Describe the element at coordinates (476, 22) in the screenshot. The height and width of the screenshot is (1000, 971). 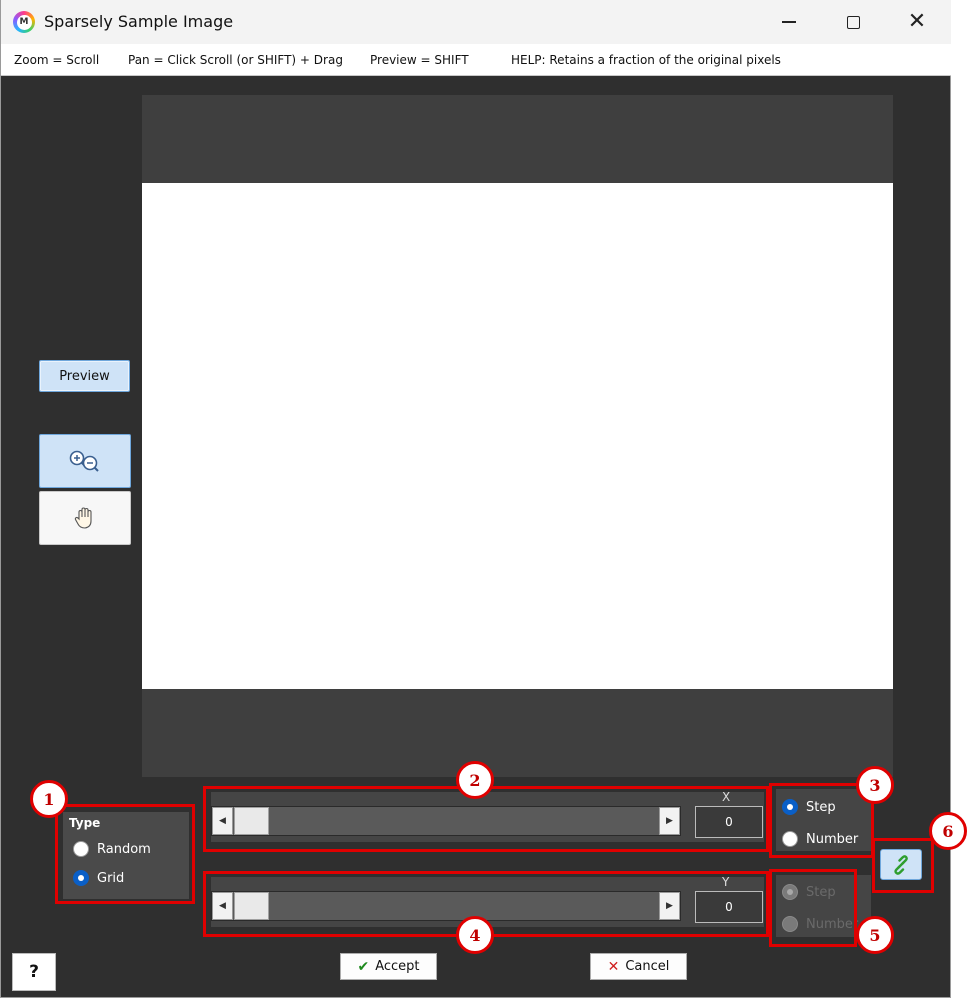
I see `title-bar: M Sparsely Sample Image ✕` at that location.